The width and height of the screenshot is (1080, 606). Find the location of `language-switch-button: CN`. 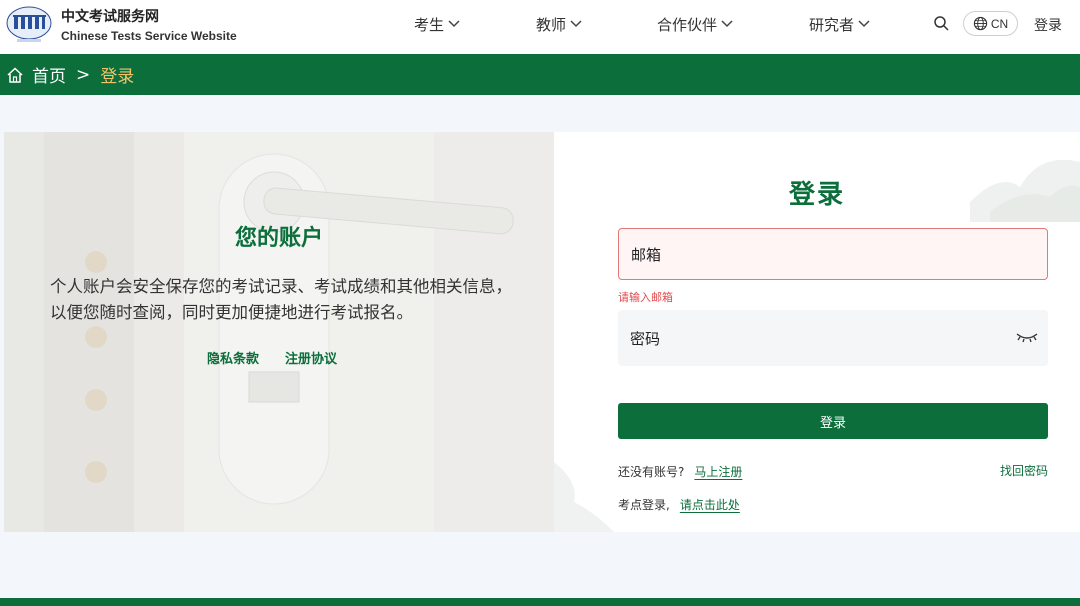

language-switch-button: CN is located at coordinates (990, 23).